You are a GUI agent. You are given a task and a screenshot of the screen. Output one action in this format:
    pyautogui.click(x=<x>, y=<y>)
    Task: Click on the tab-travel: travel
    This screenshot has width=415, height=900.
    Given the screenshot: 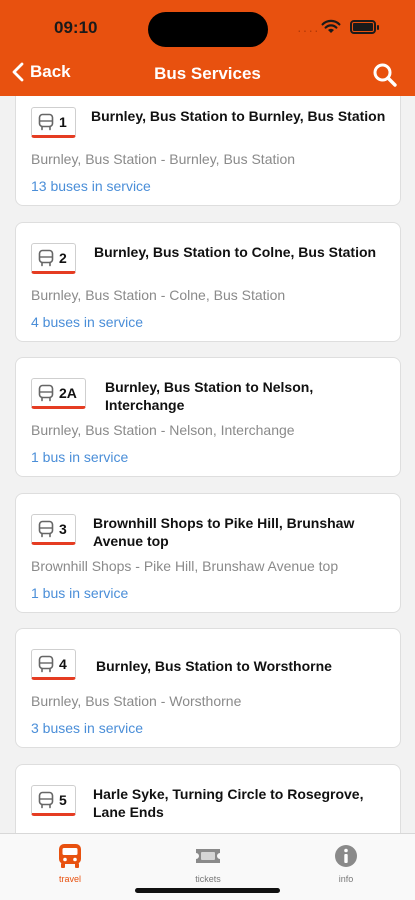 What is the action you would take?
    pyautogui.click(x=70, y=863)
    